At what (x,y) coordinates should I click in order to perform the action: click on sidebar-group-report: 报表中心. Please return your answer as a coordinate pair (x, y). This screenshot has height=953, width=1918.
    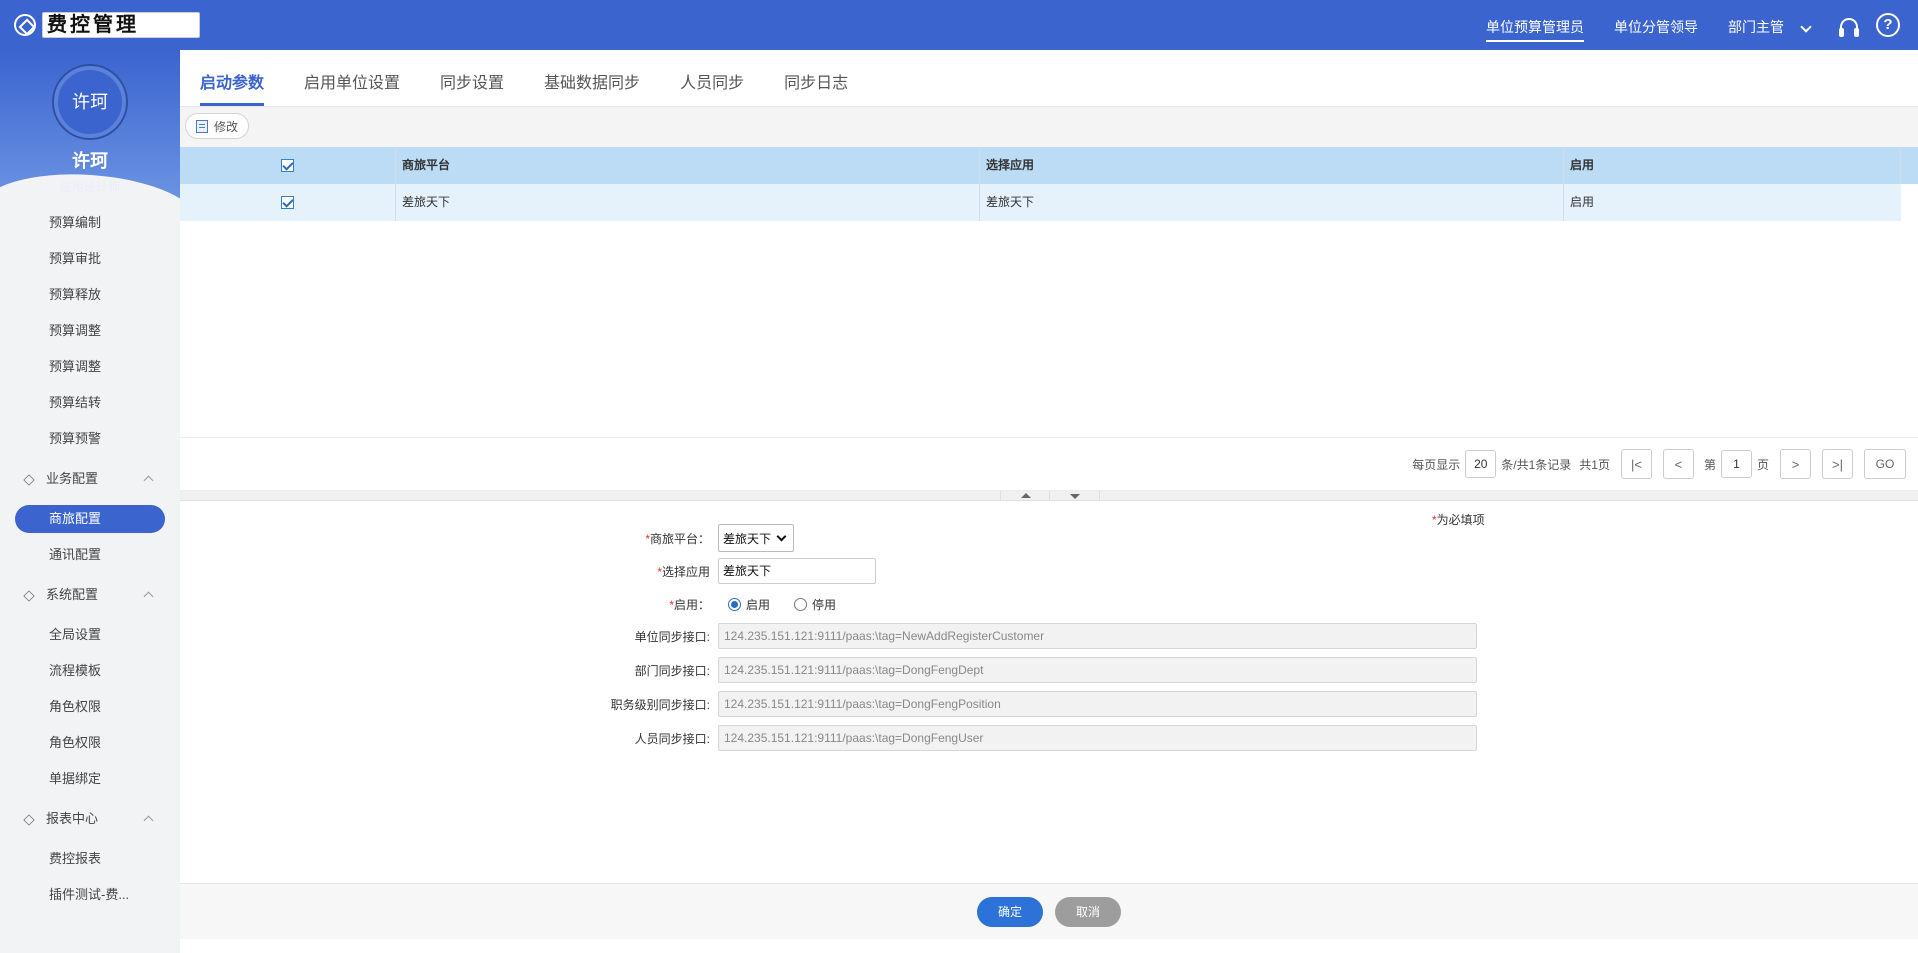
    Looking at the image, I should click on (90, 819).